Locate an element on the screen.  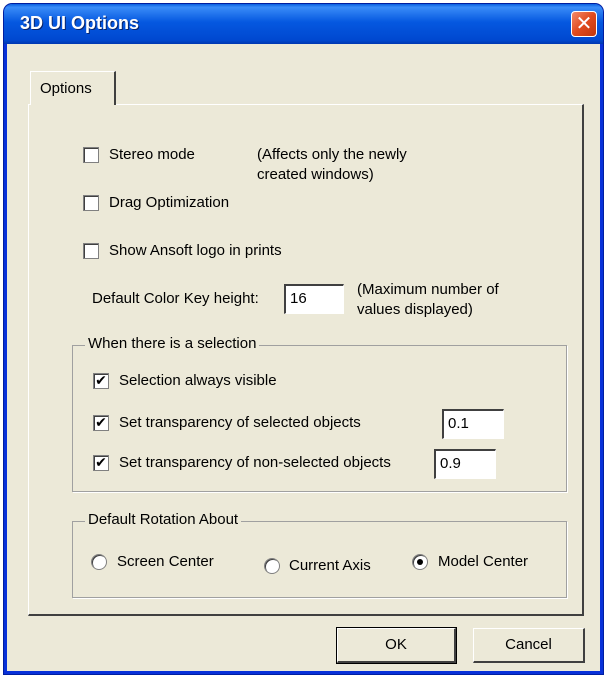
stereo-mode-note-line1: (Affects only the newly is located at coordinates (332, 154).